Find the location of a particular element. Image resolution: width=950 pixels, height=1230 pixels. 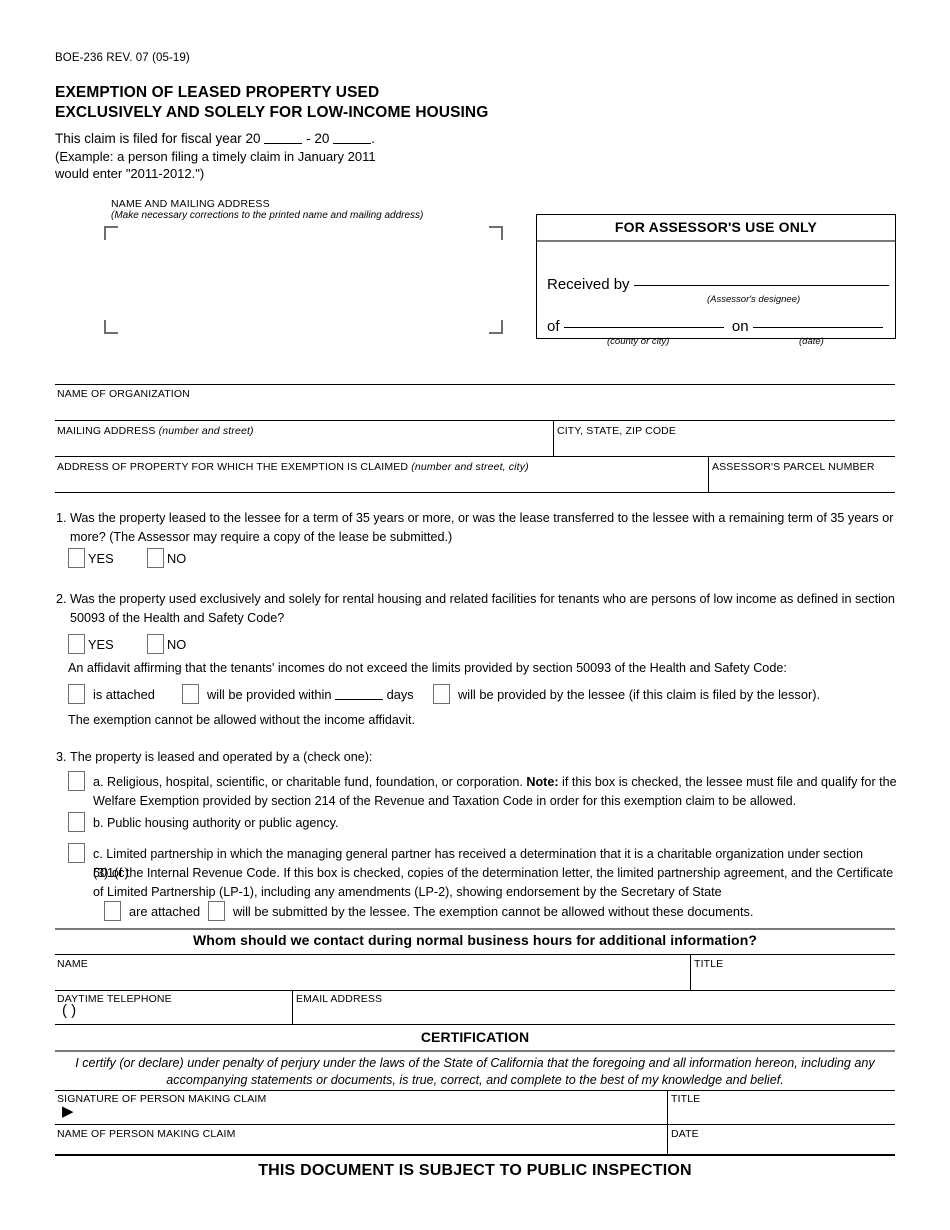

fiscal-year-end-input is located at coordinates (352, 137).